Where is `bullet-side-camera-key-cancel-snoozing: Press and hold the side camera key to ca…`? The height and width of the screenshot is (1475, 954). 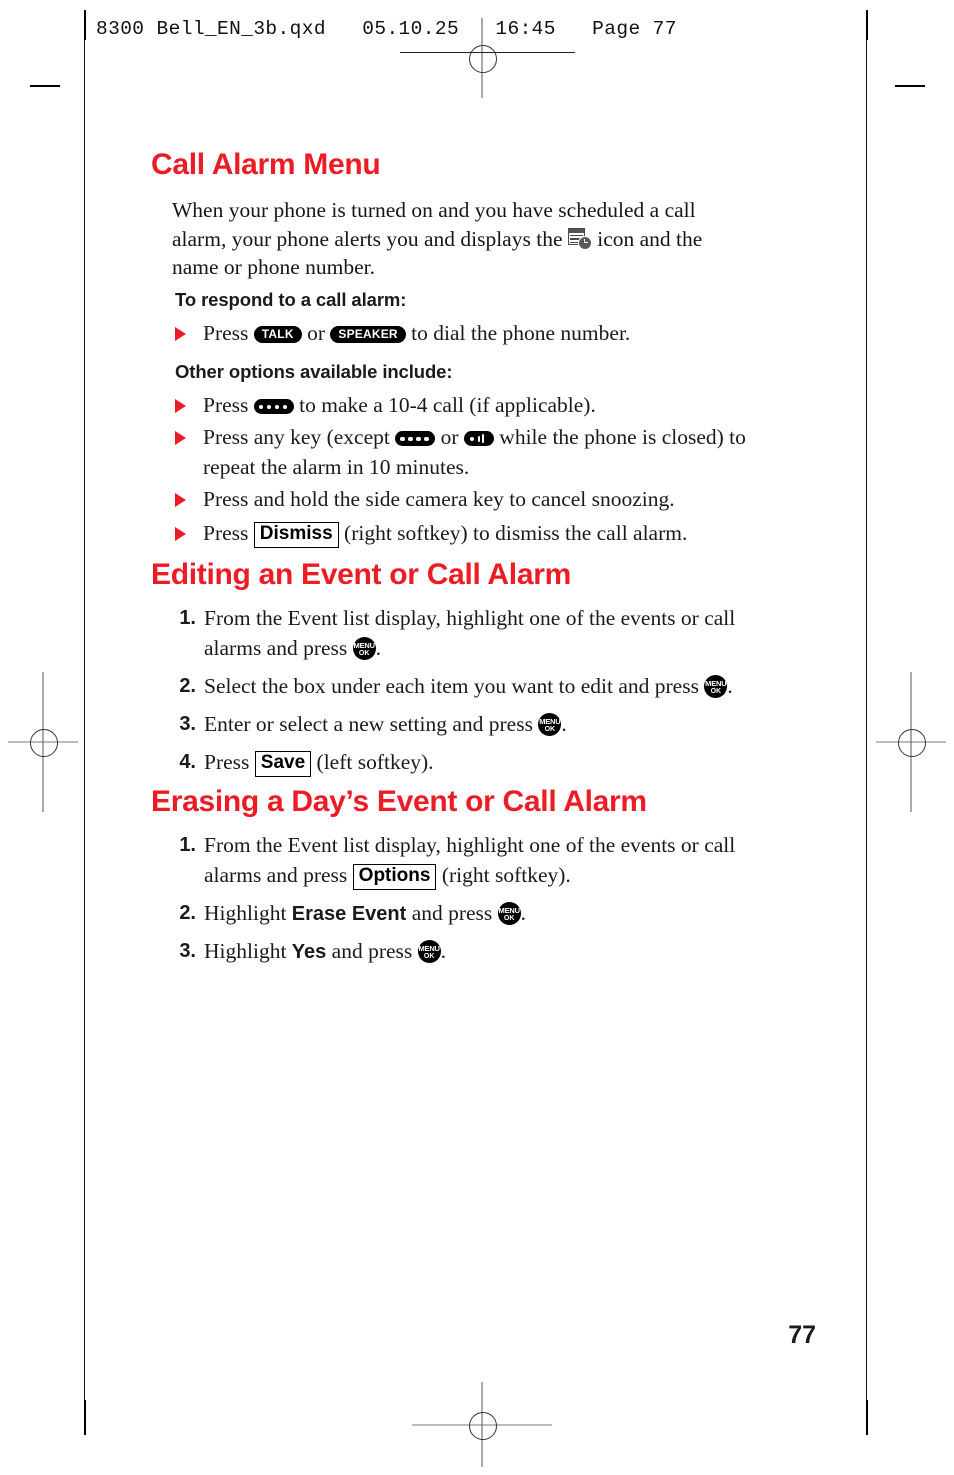 bullet-side-camera-key-cancel-snoozing: Press and hold the side camera key to ca… is located at coordinates (457, 499).